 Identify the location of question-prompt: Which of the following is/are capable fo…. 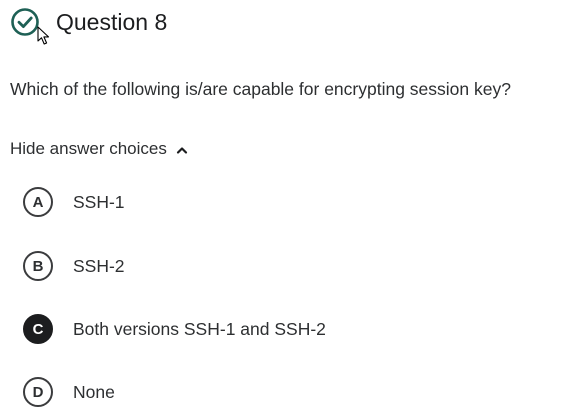
(260, 89).